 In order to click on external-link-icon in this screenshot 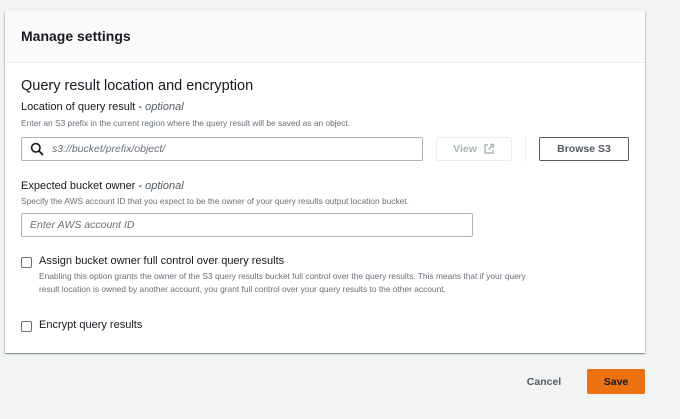, I will do `click(489, 149)`.